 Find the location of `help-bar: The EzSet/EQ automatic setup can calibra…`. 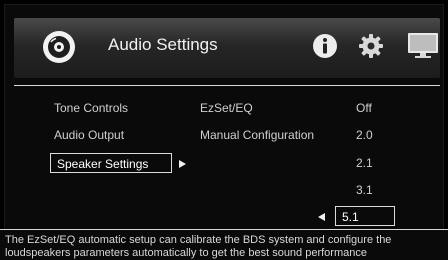

help-bar: The EzSet/EQ automatic setup can calibra… is located at coordinates (224, 244).